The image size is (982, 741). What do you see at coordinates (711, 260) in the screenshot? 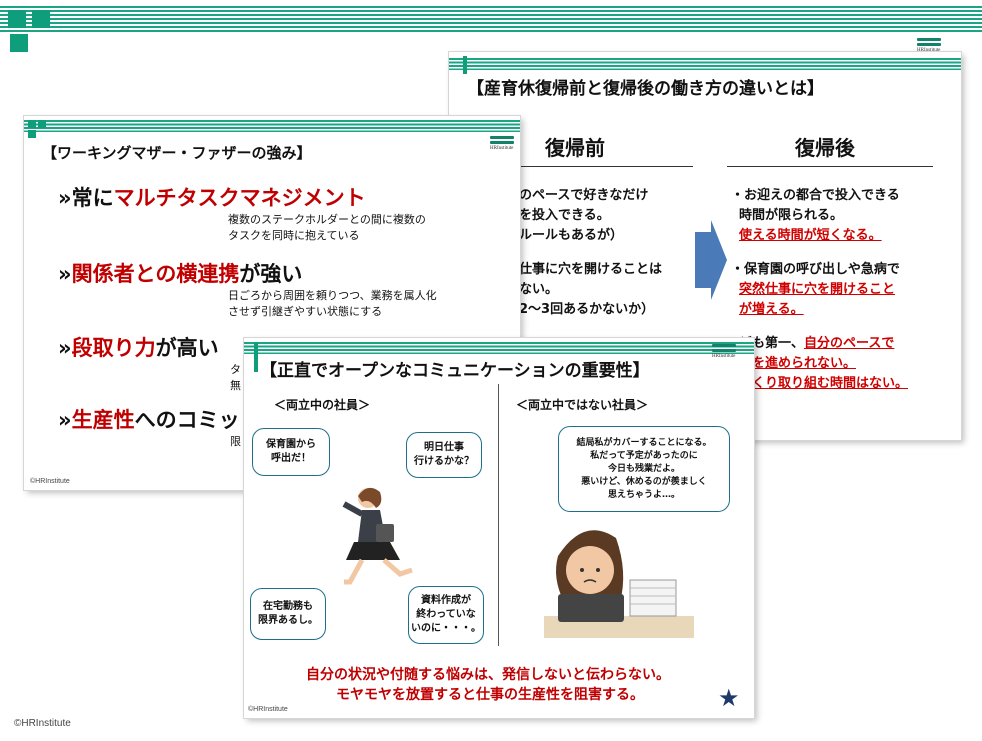
I see `arrow-right-icon` at bounding box center [711, 260].